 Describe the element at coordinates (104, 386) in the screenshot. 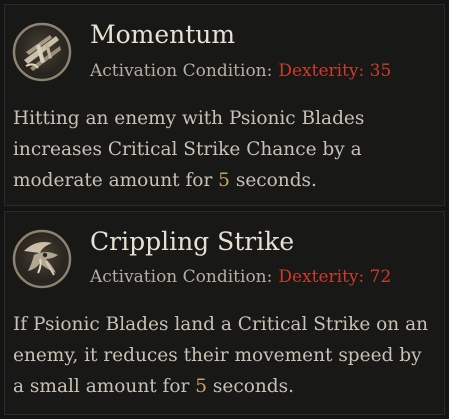

I see `description-text: a small amount for` at that location.